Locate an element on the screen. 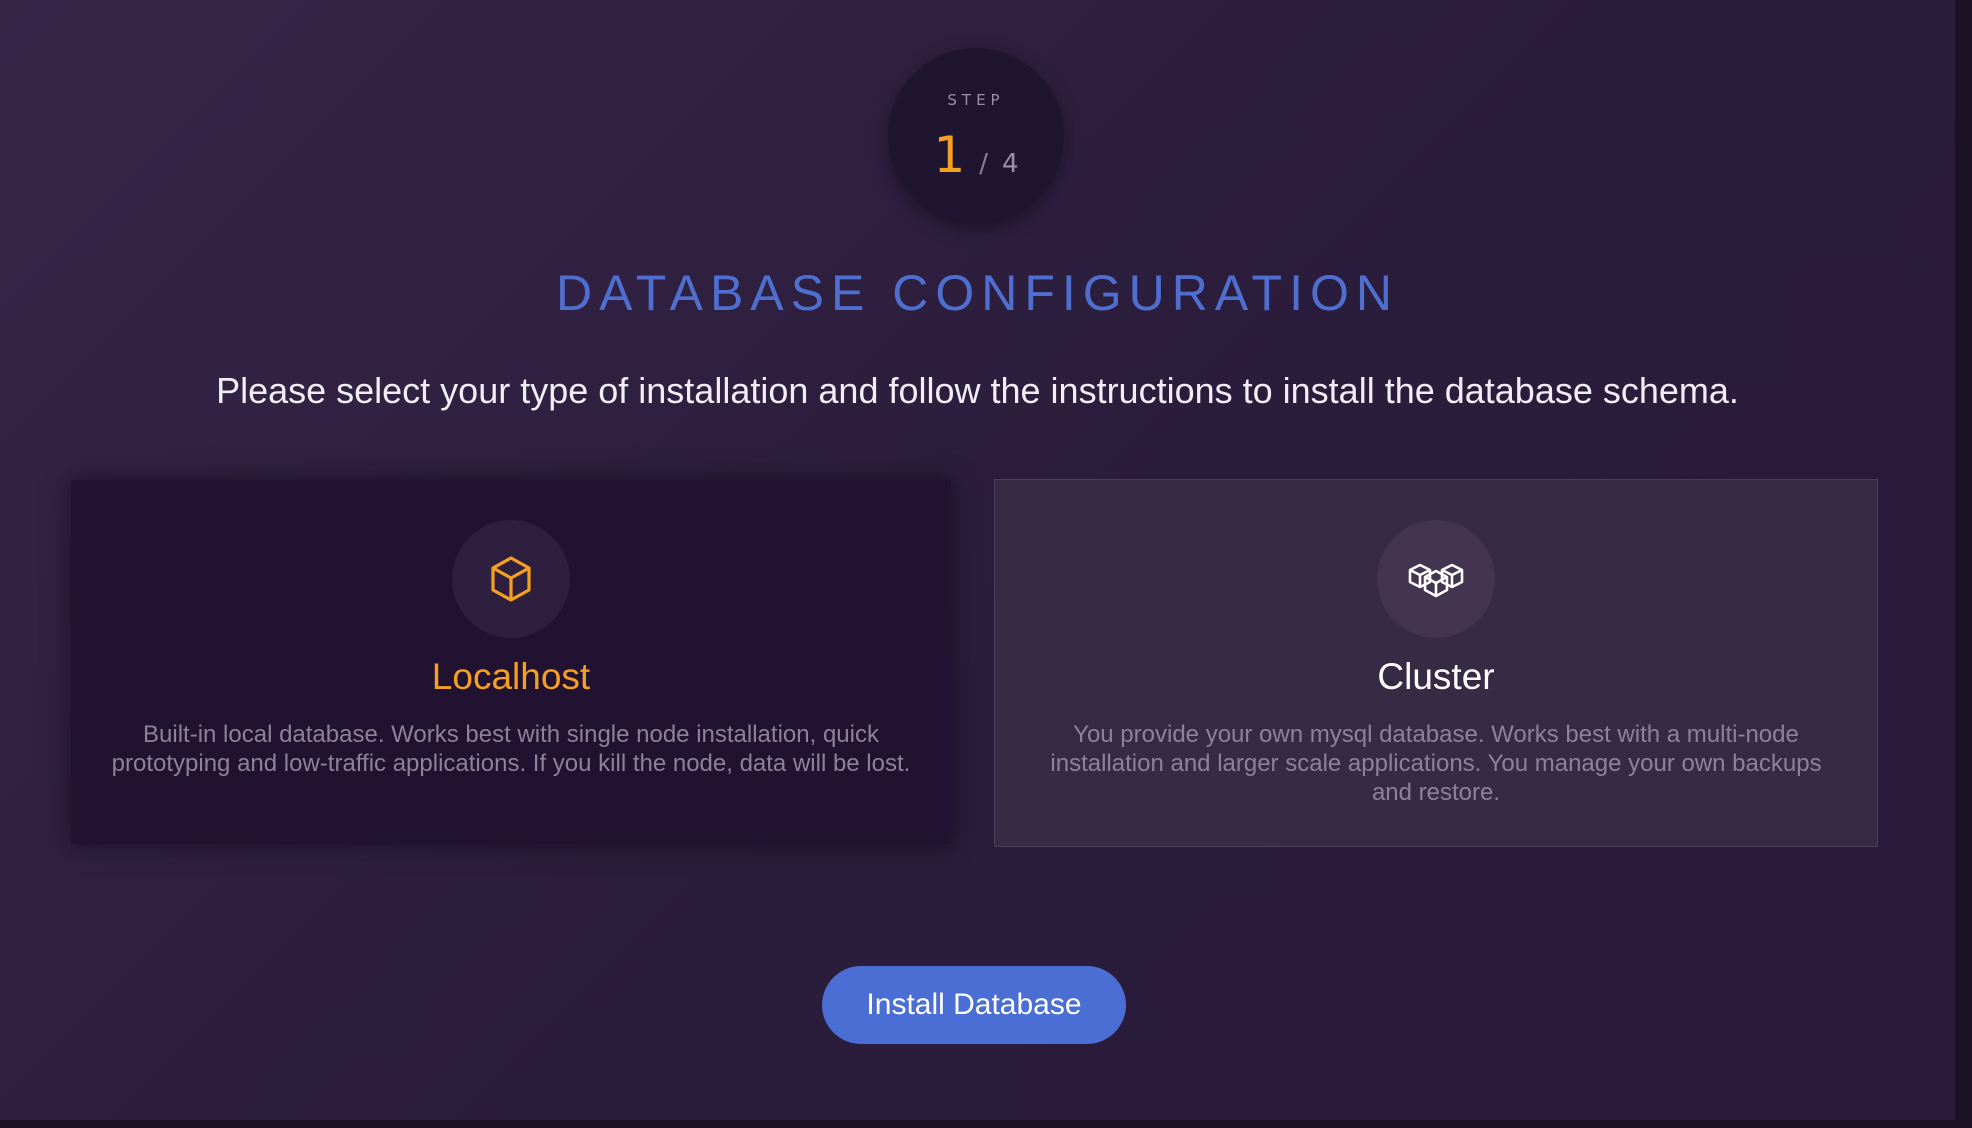  cubes-icon is located at coordinates (1436, 580).